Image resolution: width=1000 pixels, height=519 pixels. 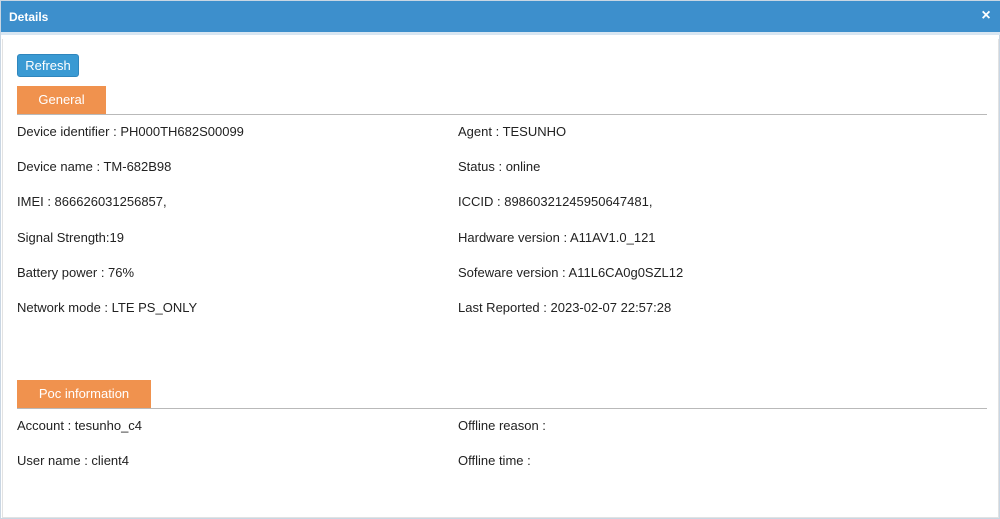 What do you see at coordinates (512, 131) in the screenshot?
I see `field-agent: Agent : TESUNHO` at bounding box center [512, 131].